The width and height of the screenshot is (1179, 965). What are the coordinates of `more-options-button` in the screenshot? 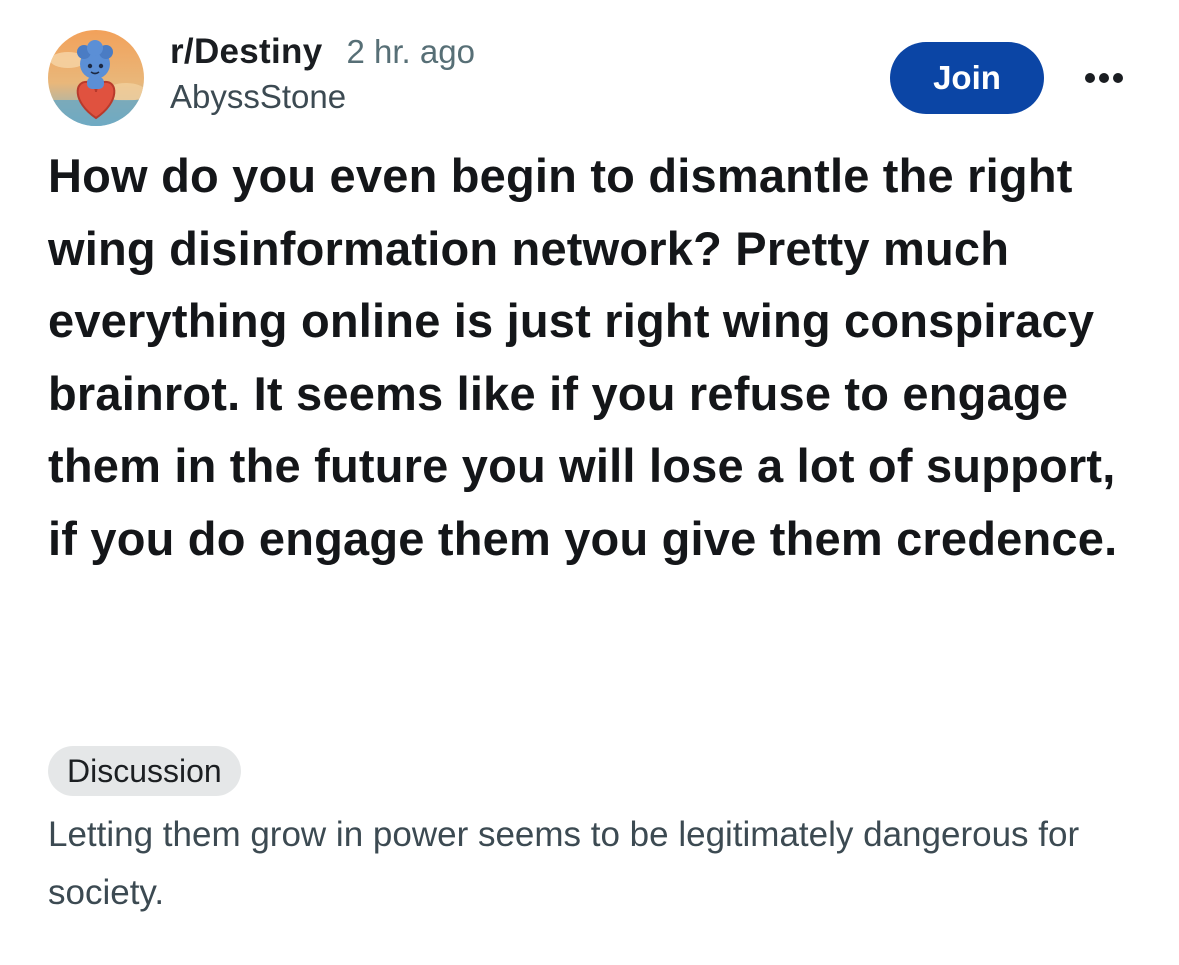 It's located at (1104, 78).